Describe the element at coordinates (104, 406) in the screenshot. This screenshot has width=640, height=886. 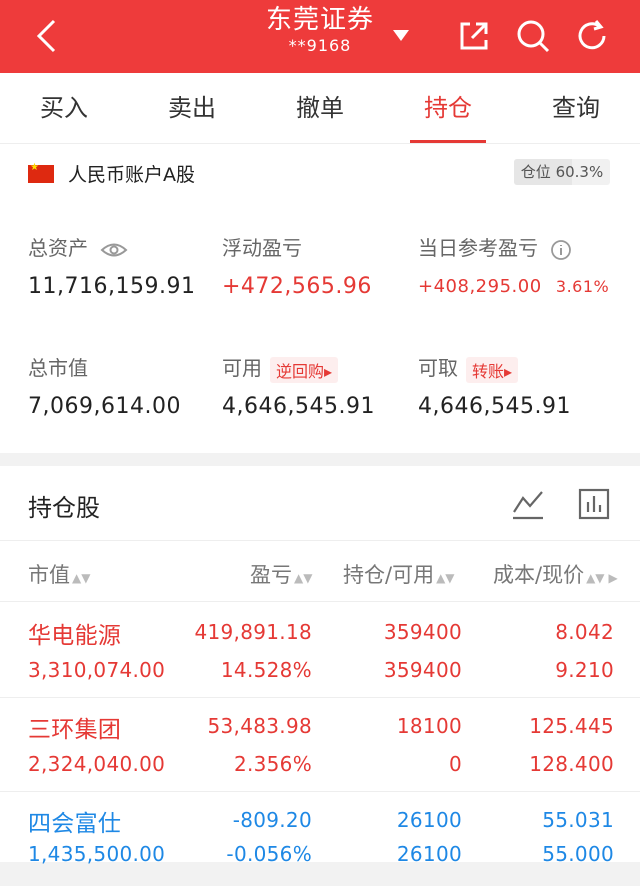
I see `market-value-value: 7,069,614.00` at that location.